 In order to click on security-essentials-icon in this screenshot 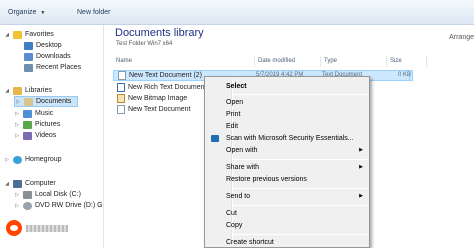, I will do `click(215, 138)`.